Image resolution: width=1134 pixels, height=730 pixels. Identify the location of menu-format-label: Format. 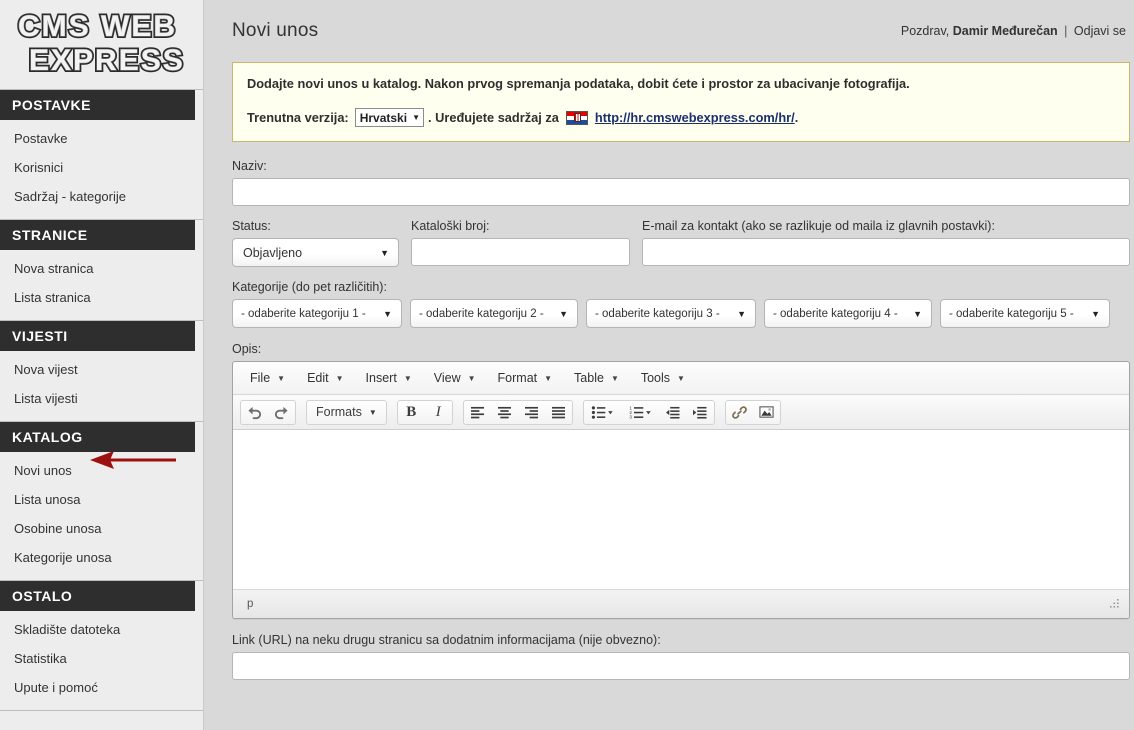
(517, 378).